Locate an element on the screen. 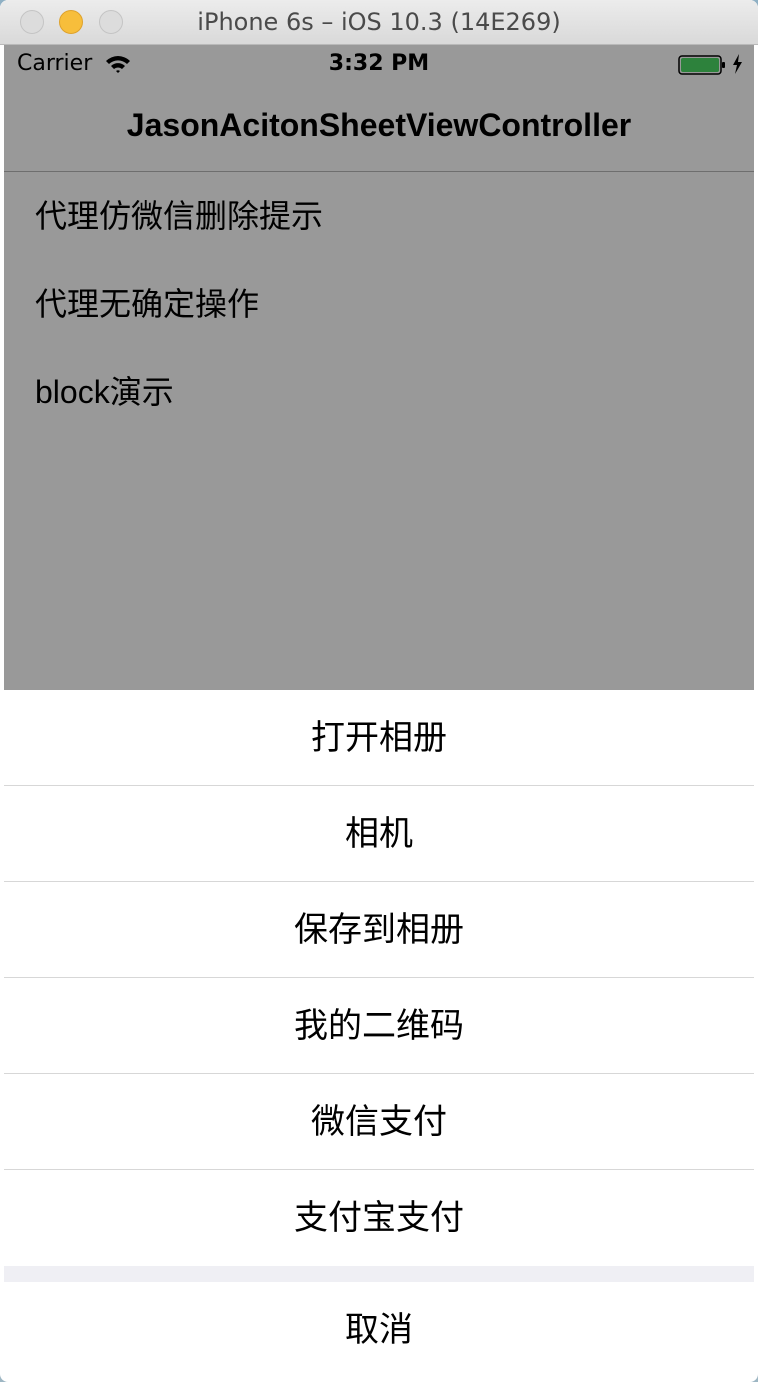  camera-button: 相机 is located at coordinates (379, 834).